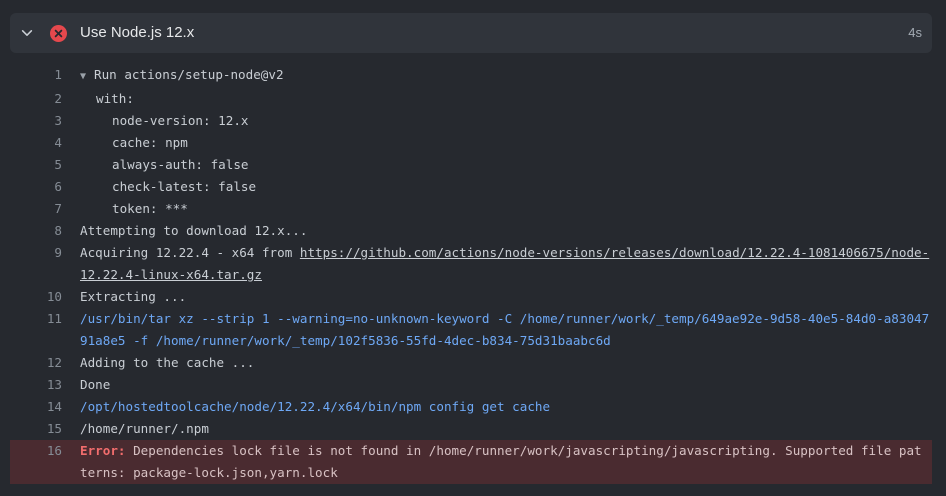 Image resolution: width=946 pixels, height=496 pixels. What do you see at coordinates (473, 187) in the screenshot?
I see `log-line: 6 check-latest: false` at bounding box center [473, 187].